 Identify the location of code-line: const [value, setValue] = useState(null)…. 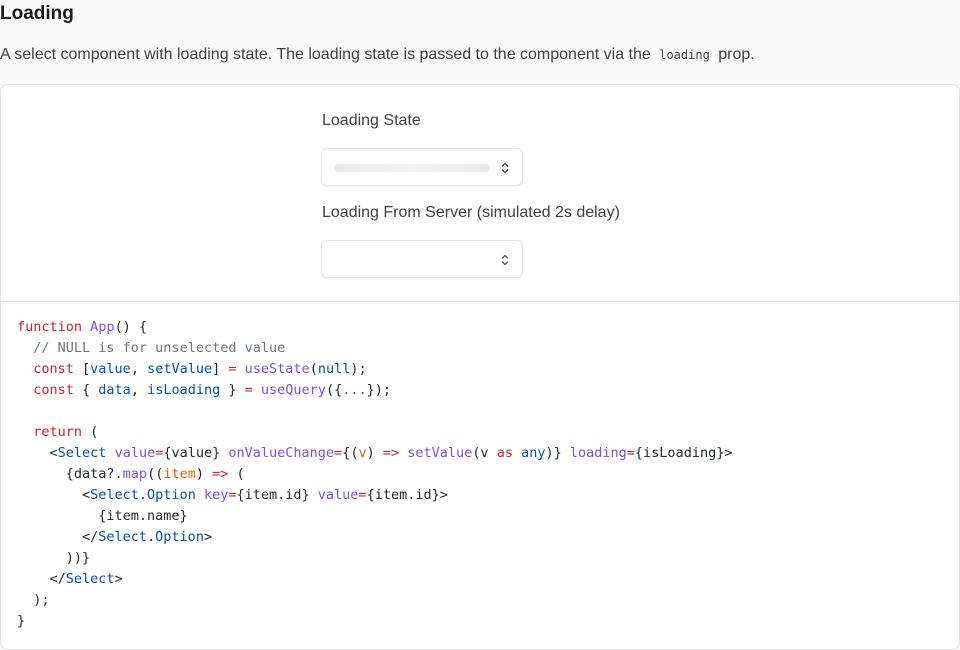
(200, 369).